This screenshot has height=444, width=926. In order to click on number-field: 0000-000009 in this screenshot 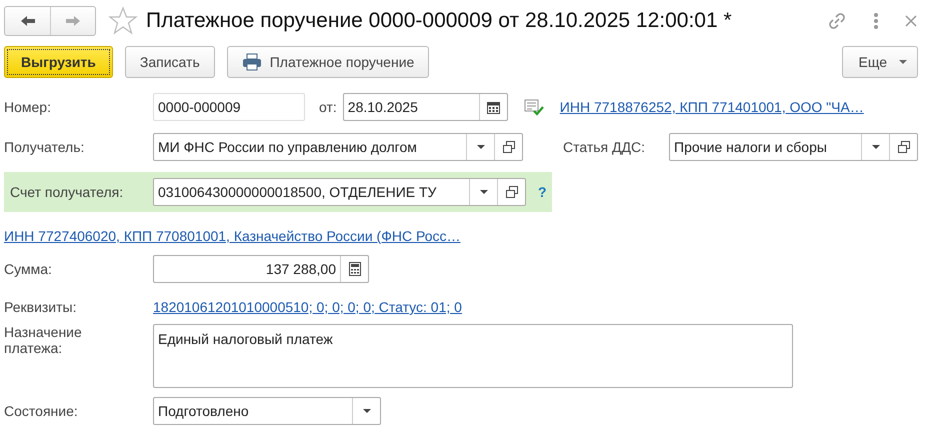, I will do `click(229, 107)`.